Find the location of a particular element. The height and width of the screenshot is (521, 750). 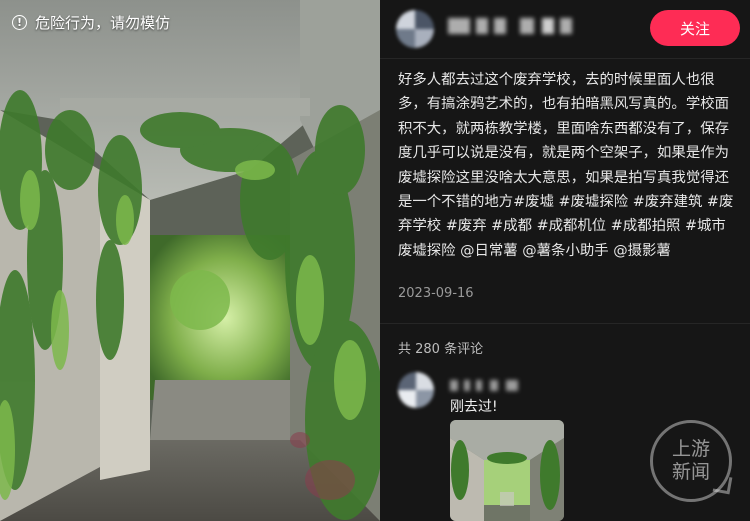

shangyou-news-watermark: 上游 新闻 is located at coordinates (691, 461).